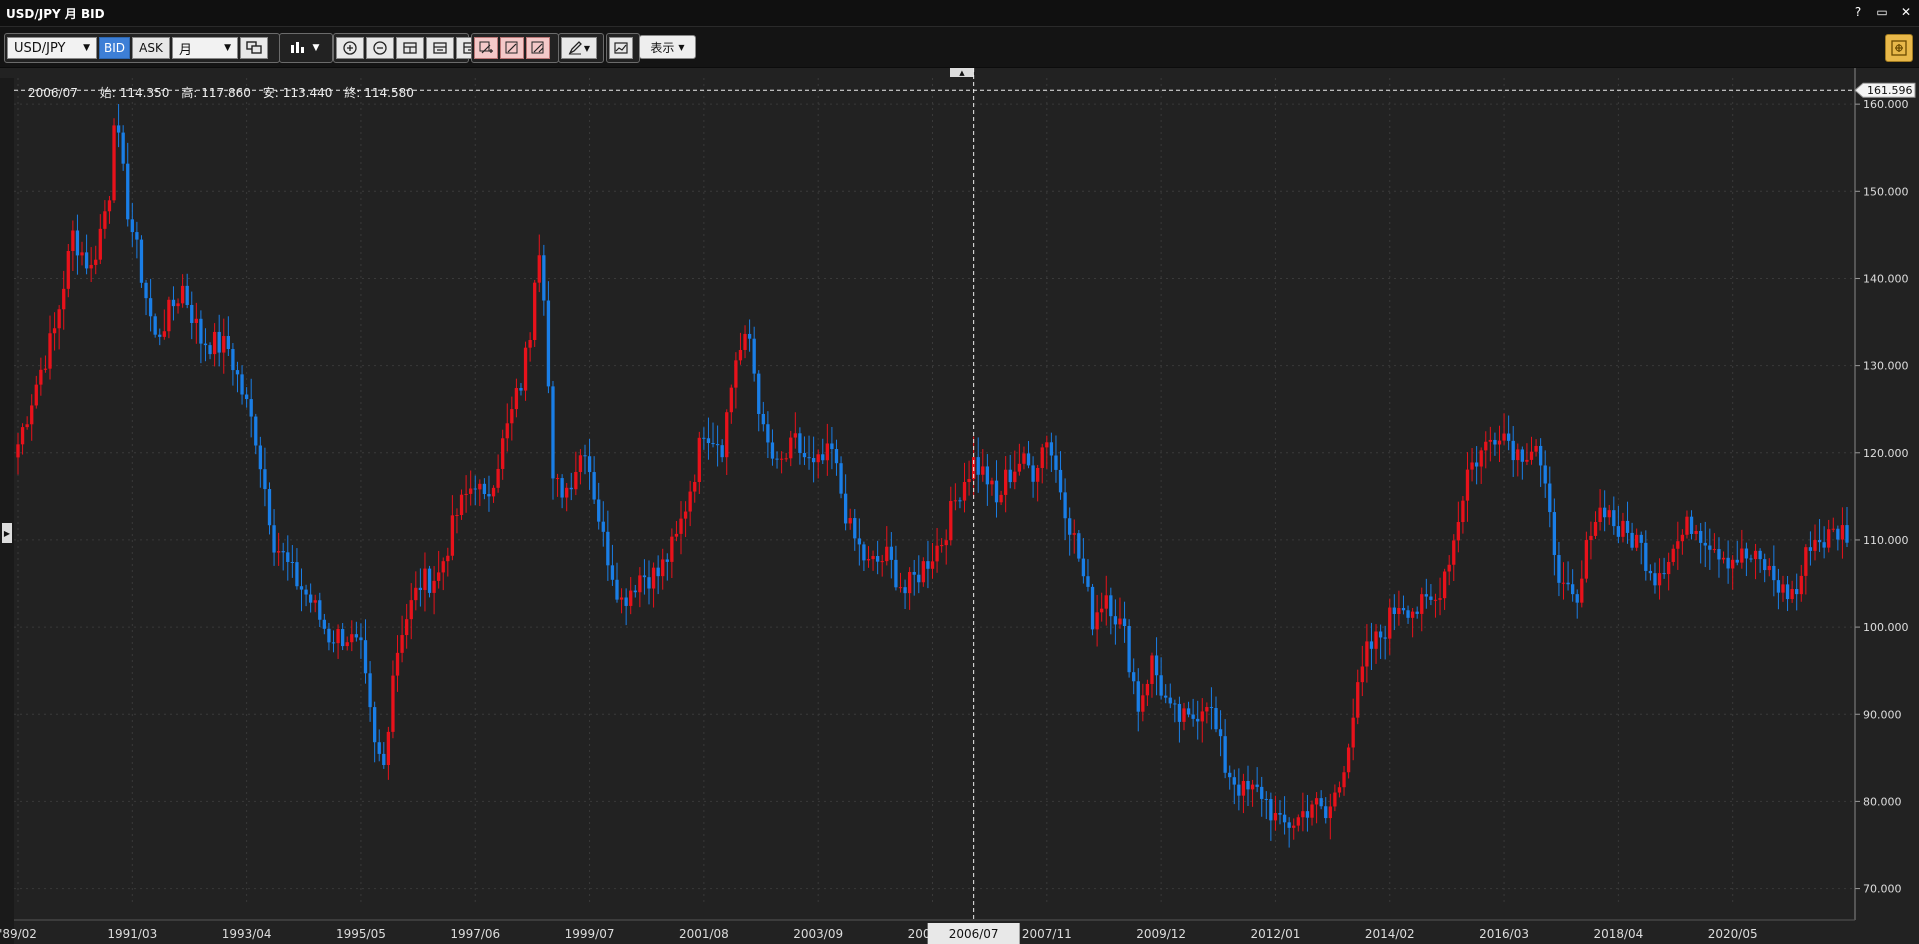 This screenshot has width=1919, height=944. Describe the element at coordinates (1161, 934) in the screenshot. I see `x-tick-label: 2009/12` at that location.